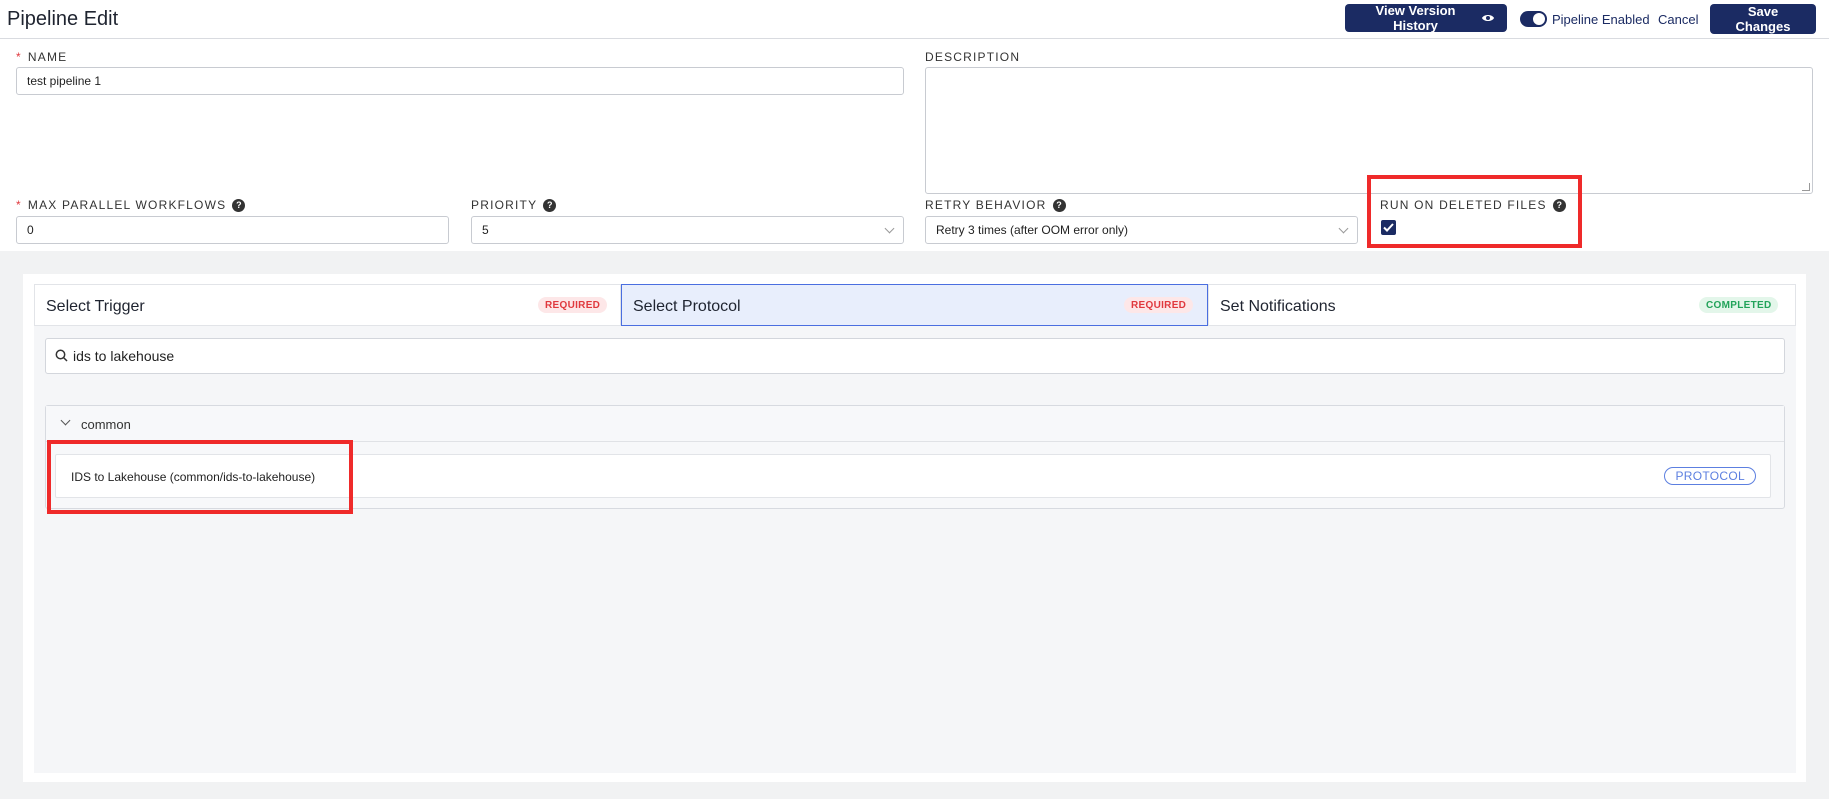 This screenshot has width=1829, height=799. What do you see at coordinates (687, 306) in the screenshot?
I see `tab-label: Select Protocol` at bounding box center [687, 306].